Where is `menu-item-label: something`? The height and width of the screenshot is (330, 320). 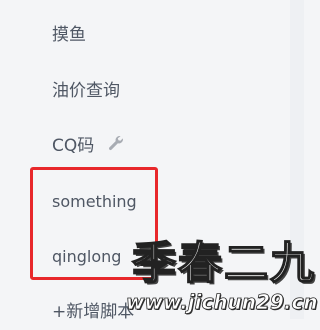 menu-item-label: something is located at coordinates (94, 201).